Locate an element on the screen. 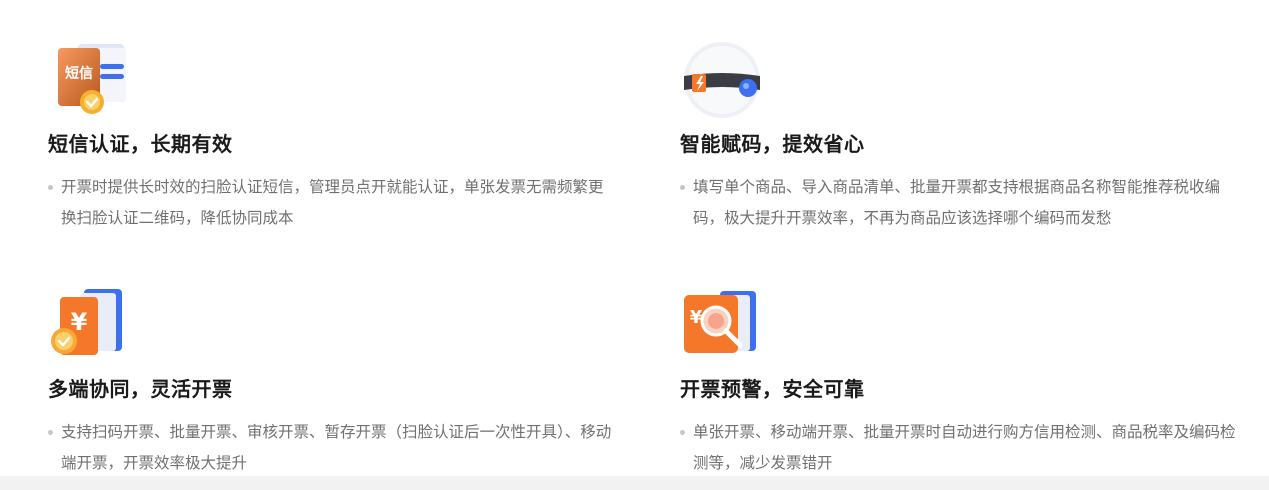 This screenshot has width=1269, height=490. page-bottom-divider is located at coordinates (634, 483).